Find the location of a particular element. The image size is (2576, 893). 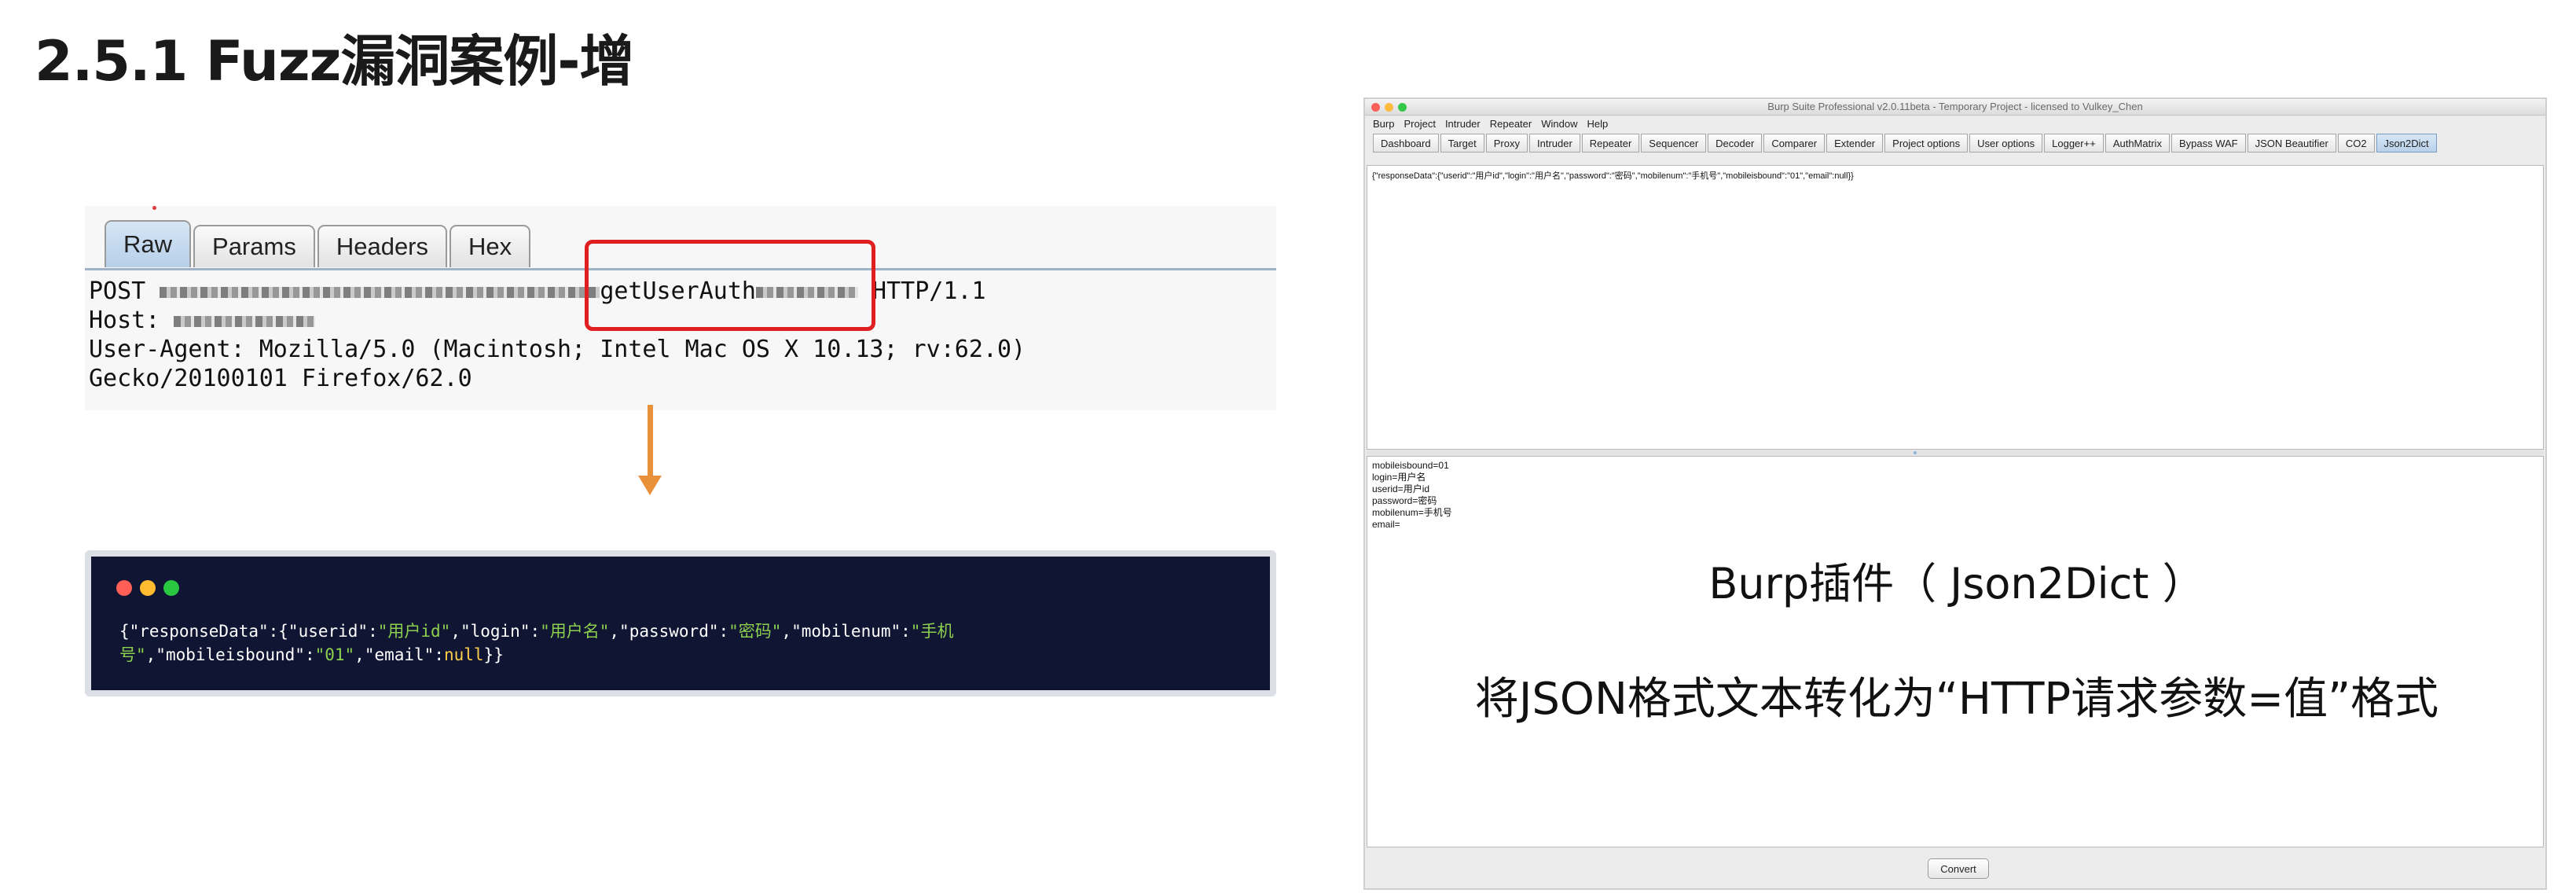

tab-project-options: Project options is located at coordinates (1927, 143).